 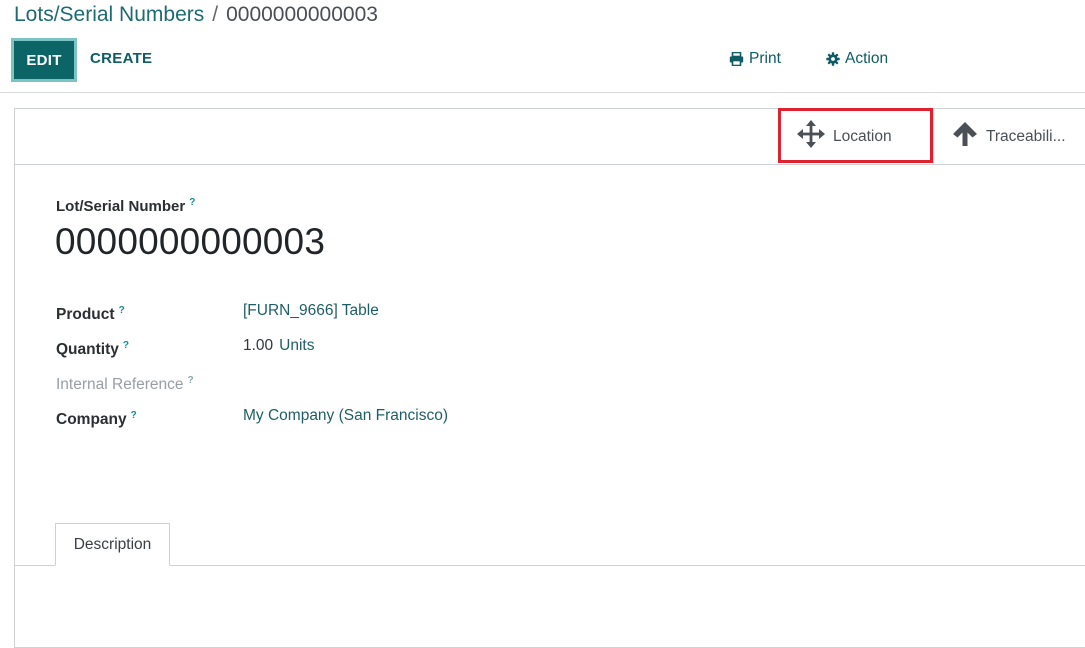 What do you see at coordinates (44, 60) in the screenshot?
I see `edit-button: EDIT` at bounding box center [44, 60].